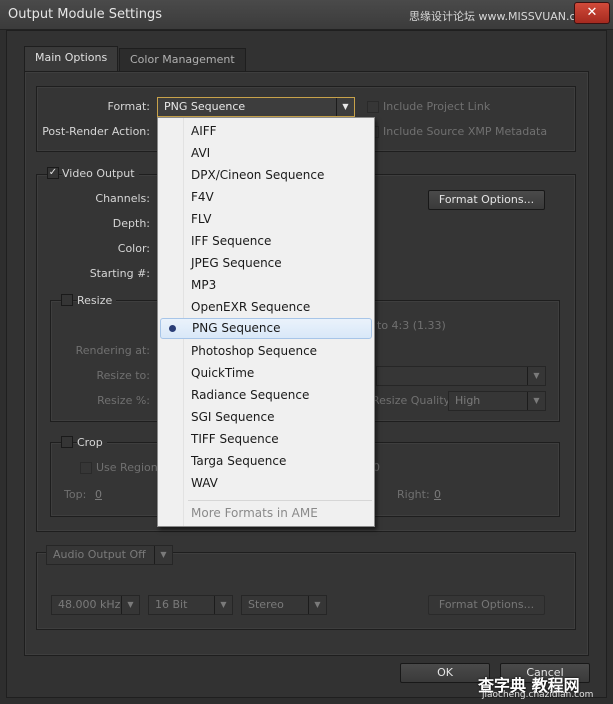 This screenshot has width=613, height=704. Describe the element at coordinates (96, 131) in the screenshot. I see `post-render-label: Post-Render Action:` at that location.